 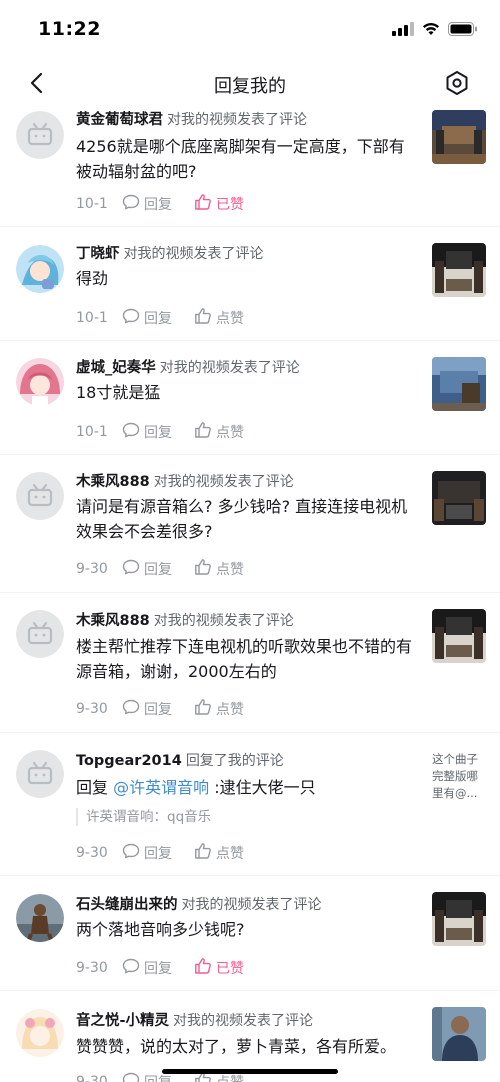 I want to click on date: 10-1, so click(x=92, y=318).